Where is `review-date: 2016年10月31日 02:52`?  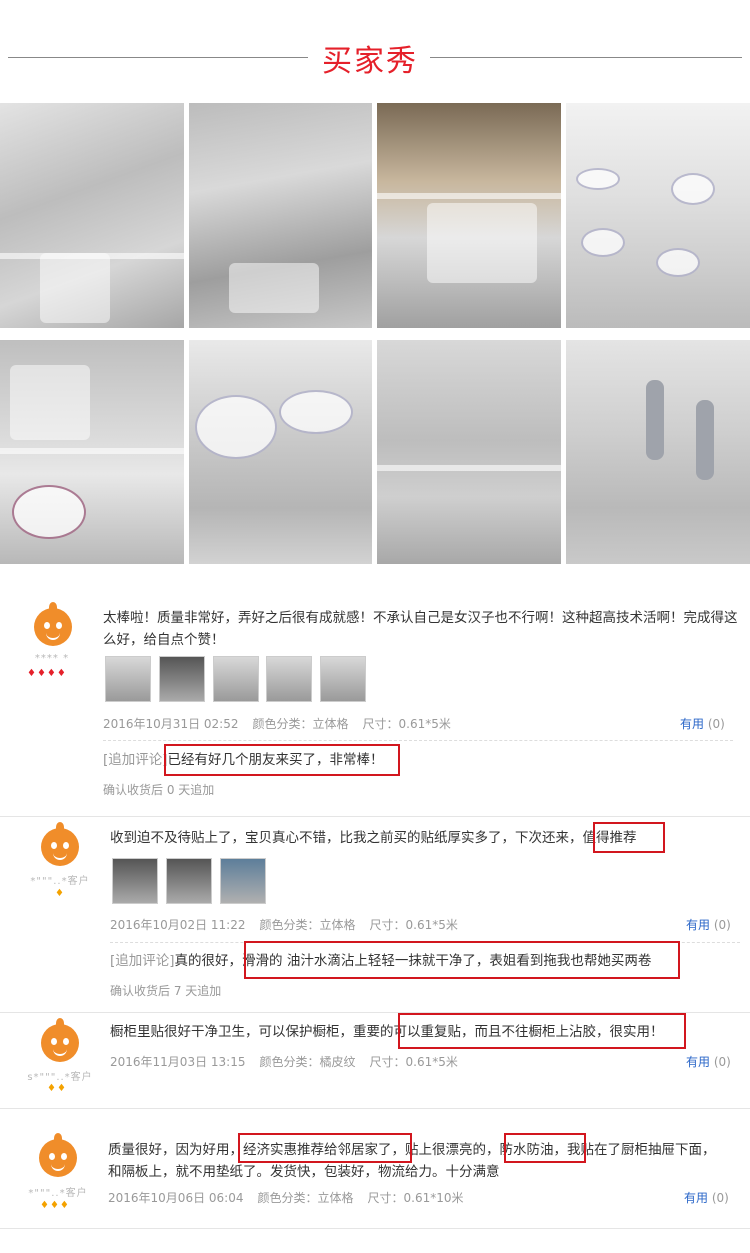 review-date: 2016年10月31日 02:52 is located at coordinates (171, 724).